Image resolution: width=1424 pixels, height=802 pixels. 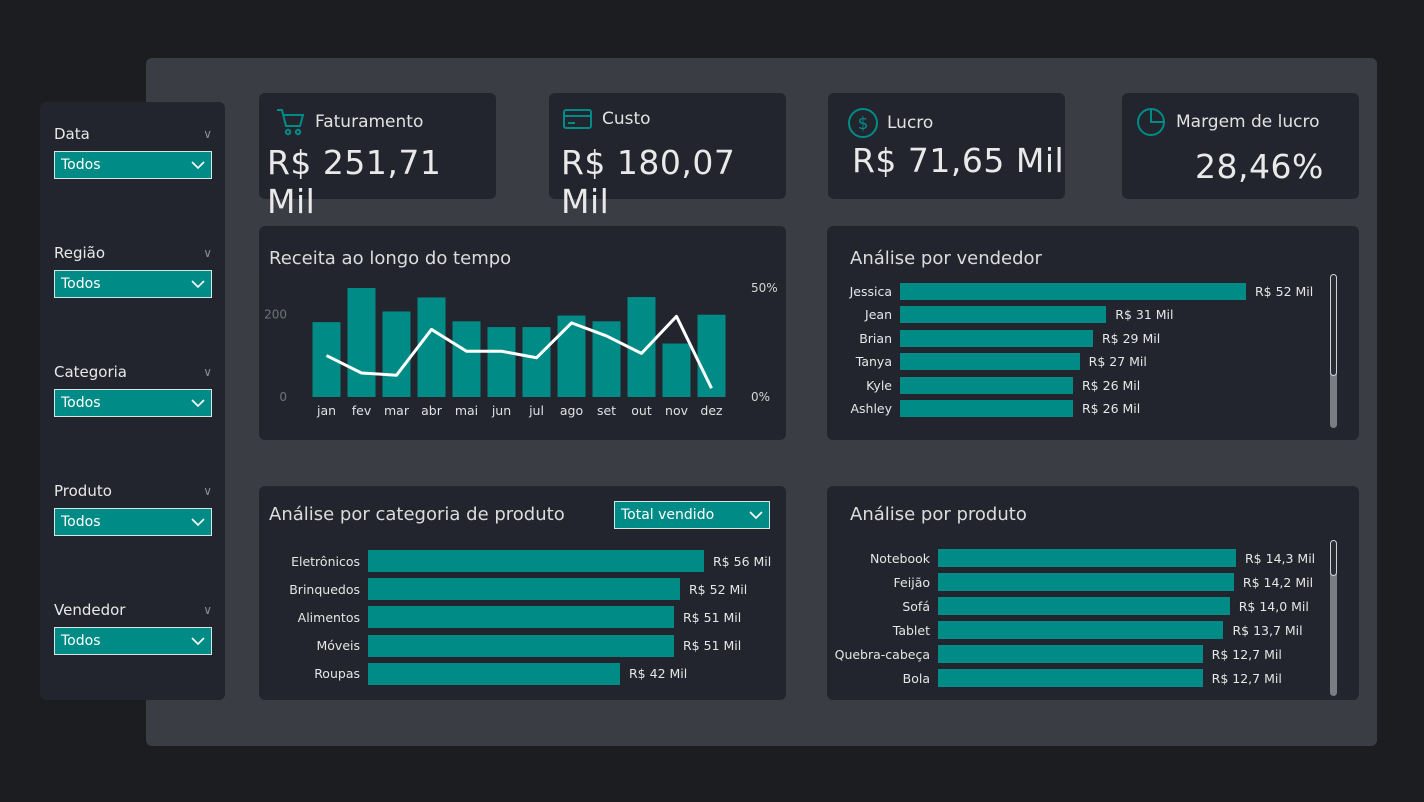 What do you see at coordinates (337, 674) in the screenshot?
I see `bar-category-label: Roupas` at bounding box center [337, 674].